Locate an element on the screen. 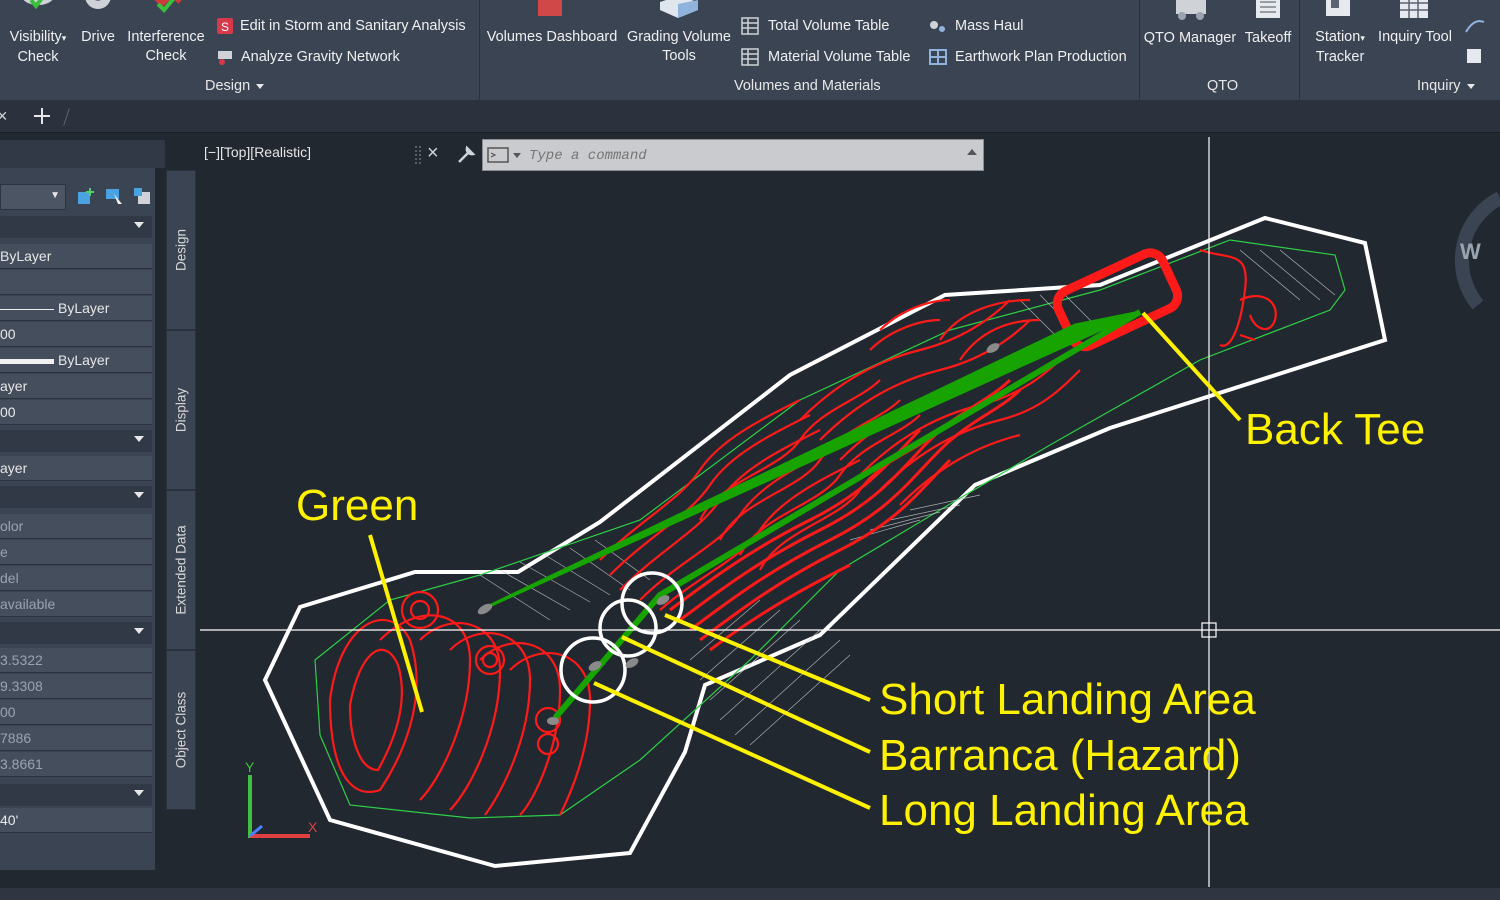 The height and width of the screenshot is (900, 1500). command-line is located at coordinates (733, 155).